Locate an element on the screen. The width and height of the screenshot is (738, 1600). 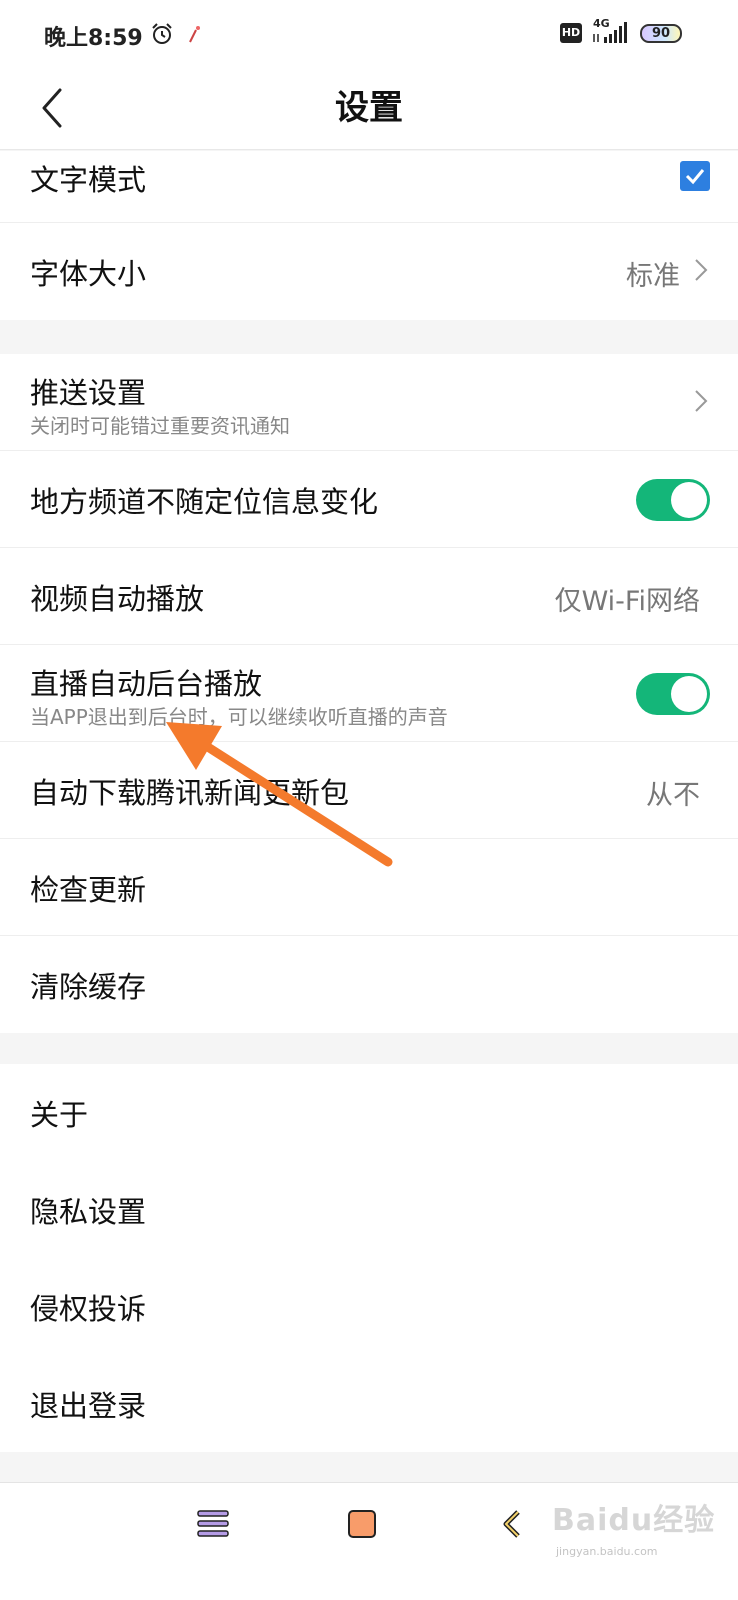
row-label: 自动下载腾讯新闻更新包 is located at coordinates (190, 793).